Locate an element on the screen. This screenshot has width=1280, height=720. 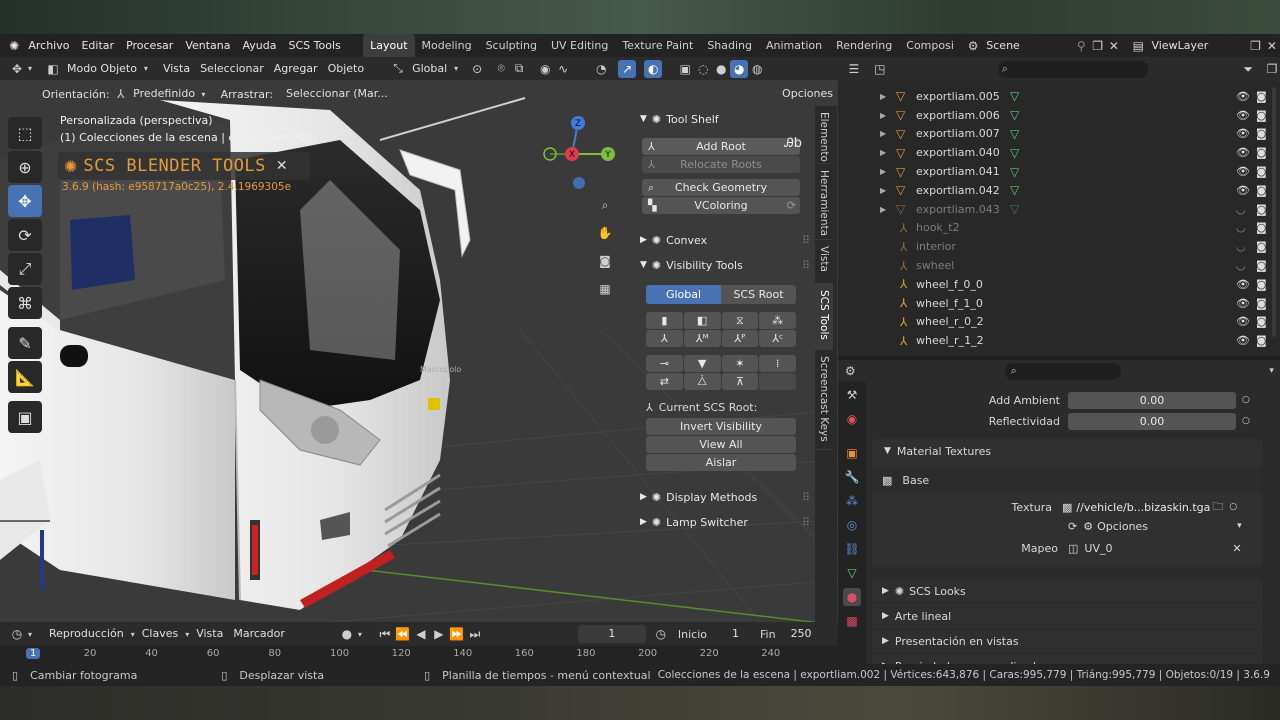
texture-options-dropdown: Opciones is located at coordinates (1167, 526).